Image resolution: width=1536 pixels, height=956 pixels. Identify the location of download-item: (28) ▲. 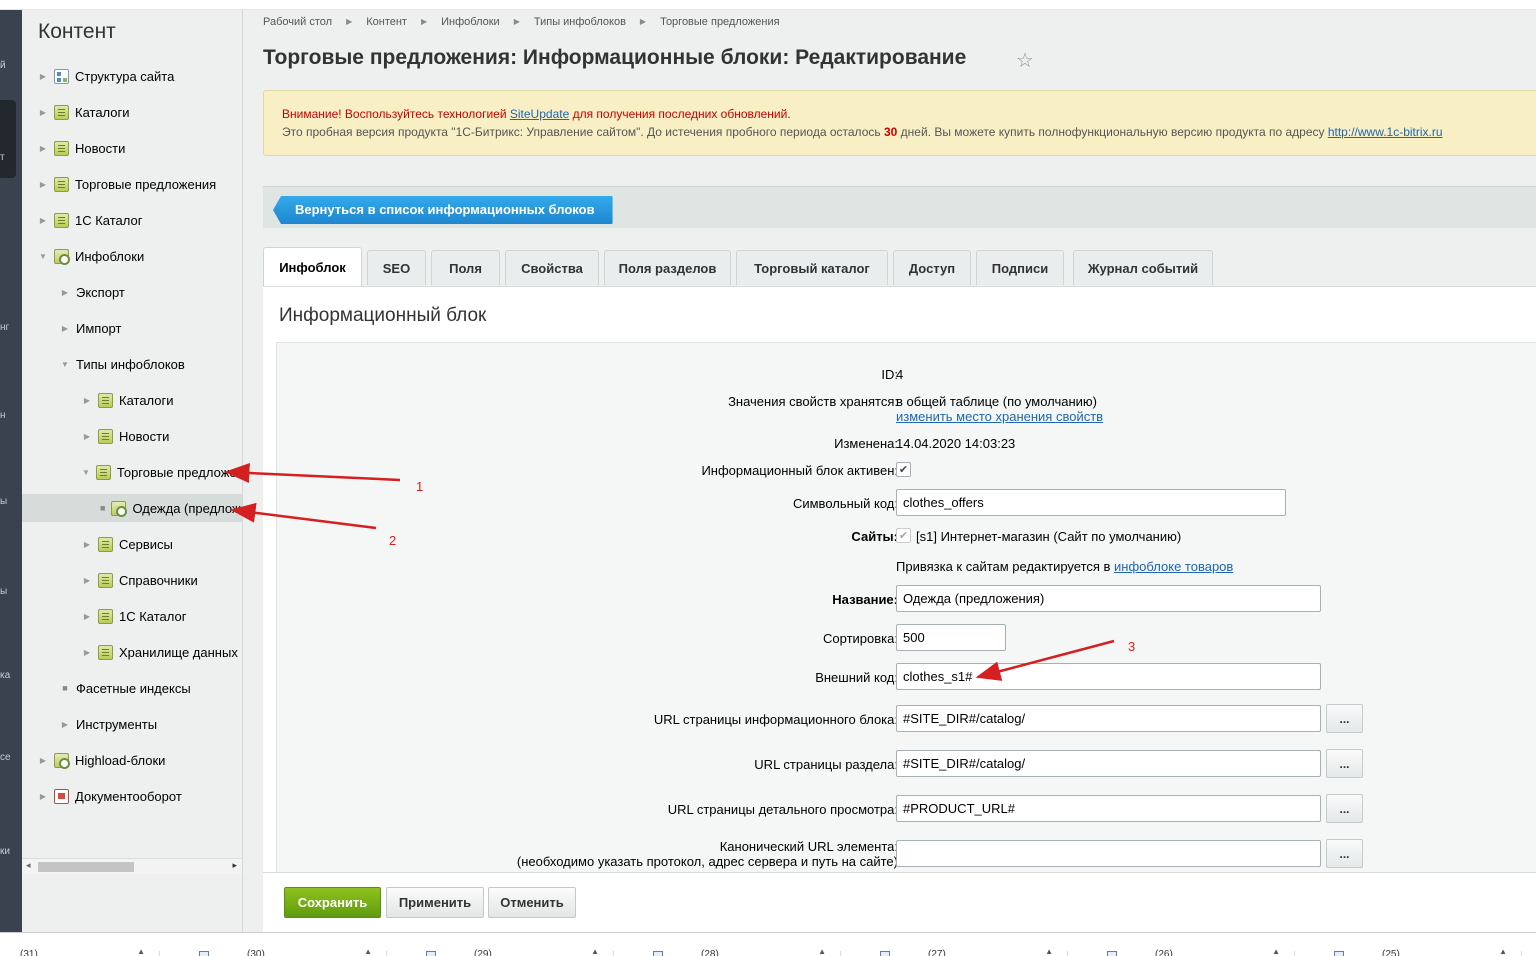
(741, 951).